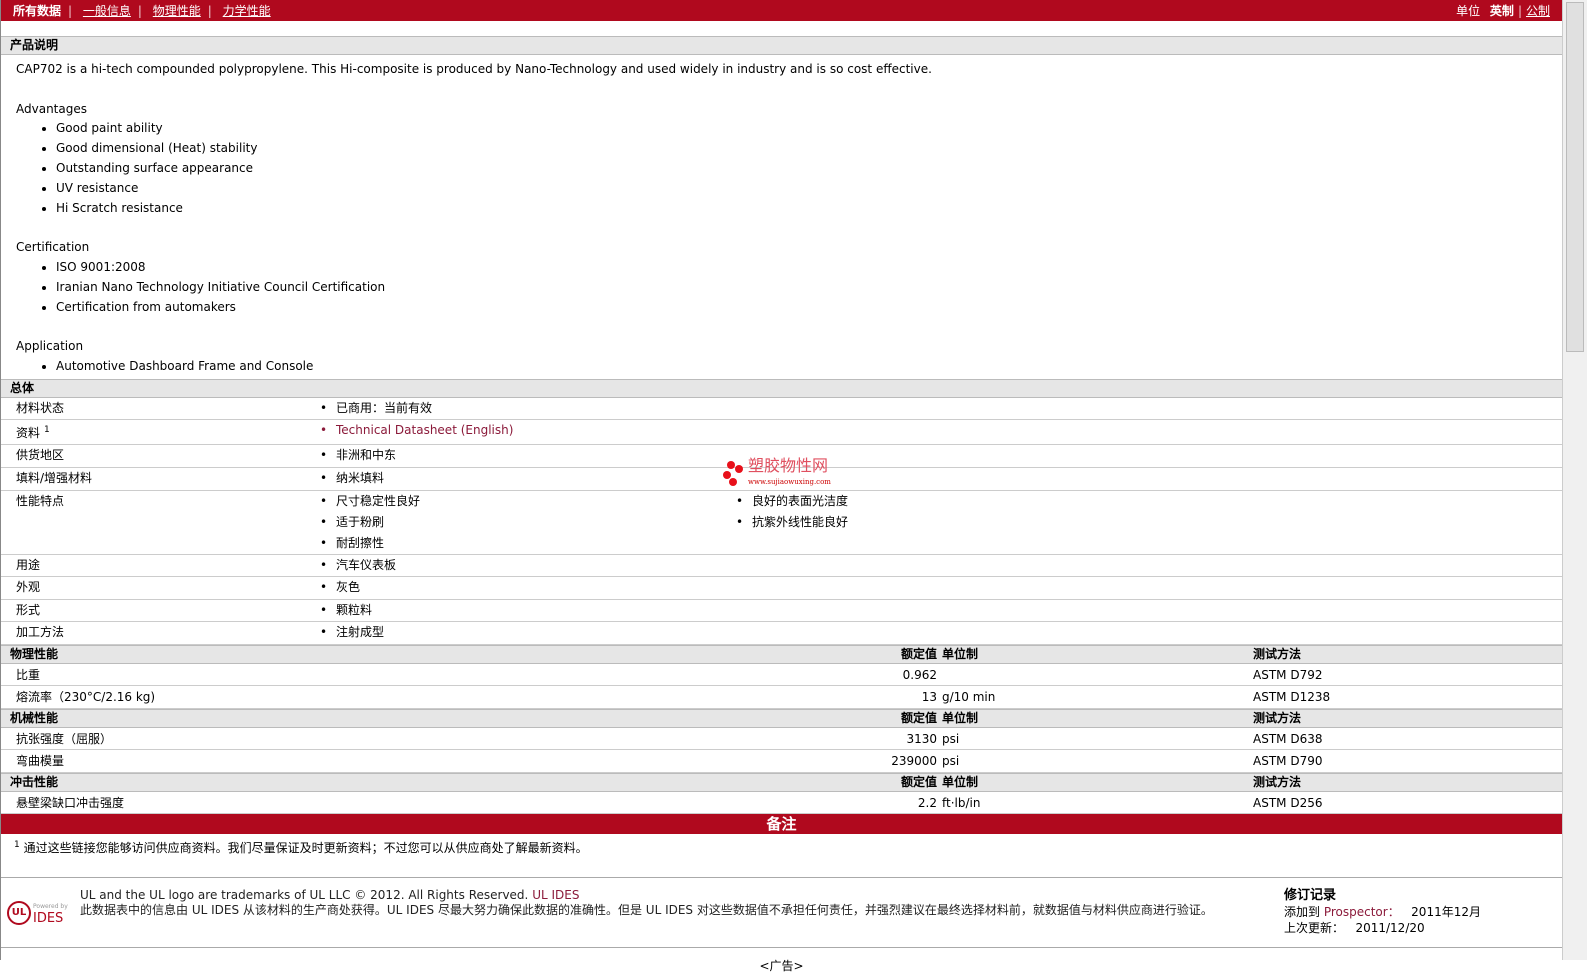  I want to click on general-row: 资料1Technical Datasheet (English), so click(781, 433).